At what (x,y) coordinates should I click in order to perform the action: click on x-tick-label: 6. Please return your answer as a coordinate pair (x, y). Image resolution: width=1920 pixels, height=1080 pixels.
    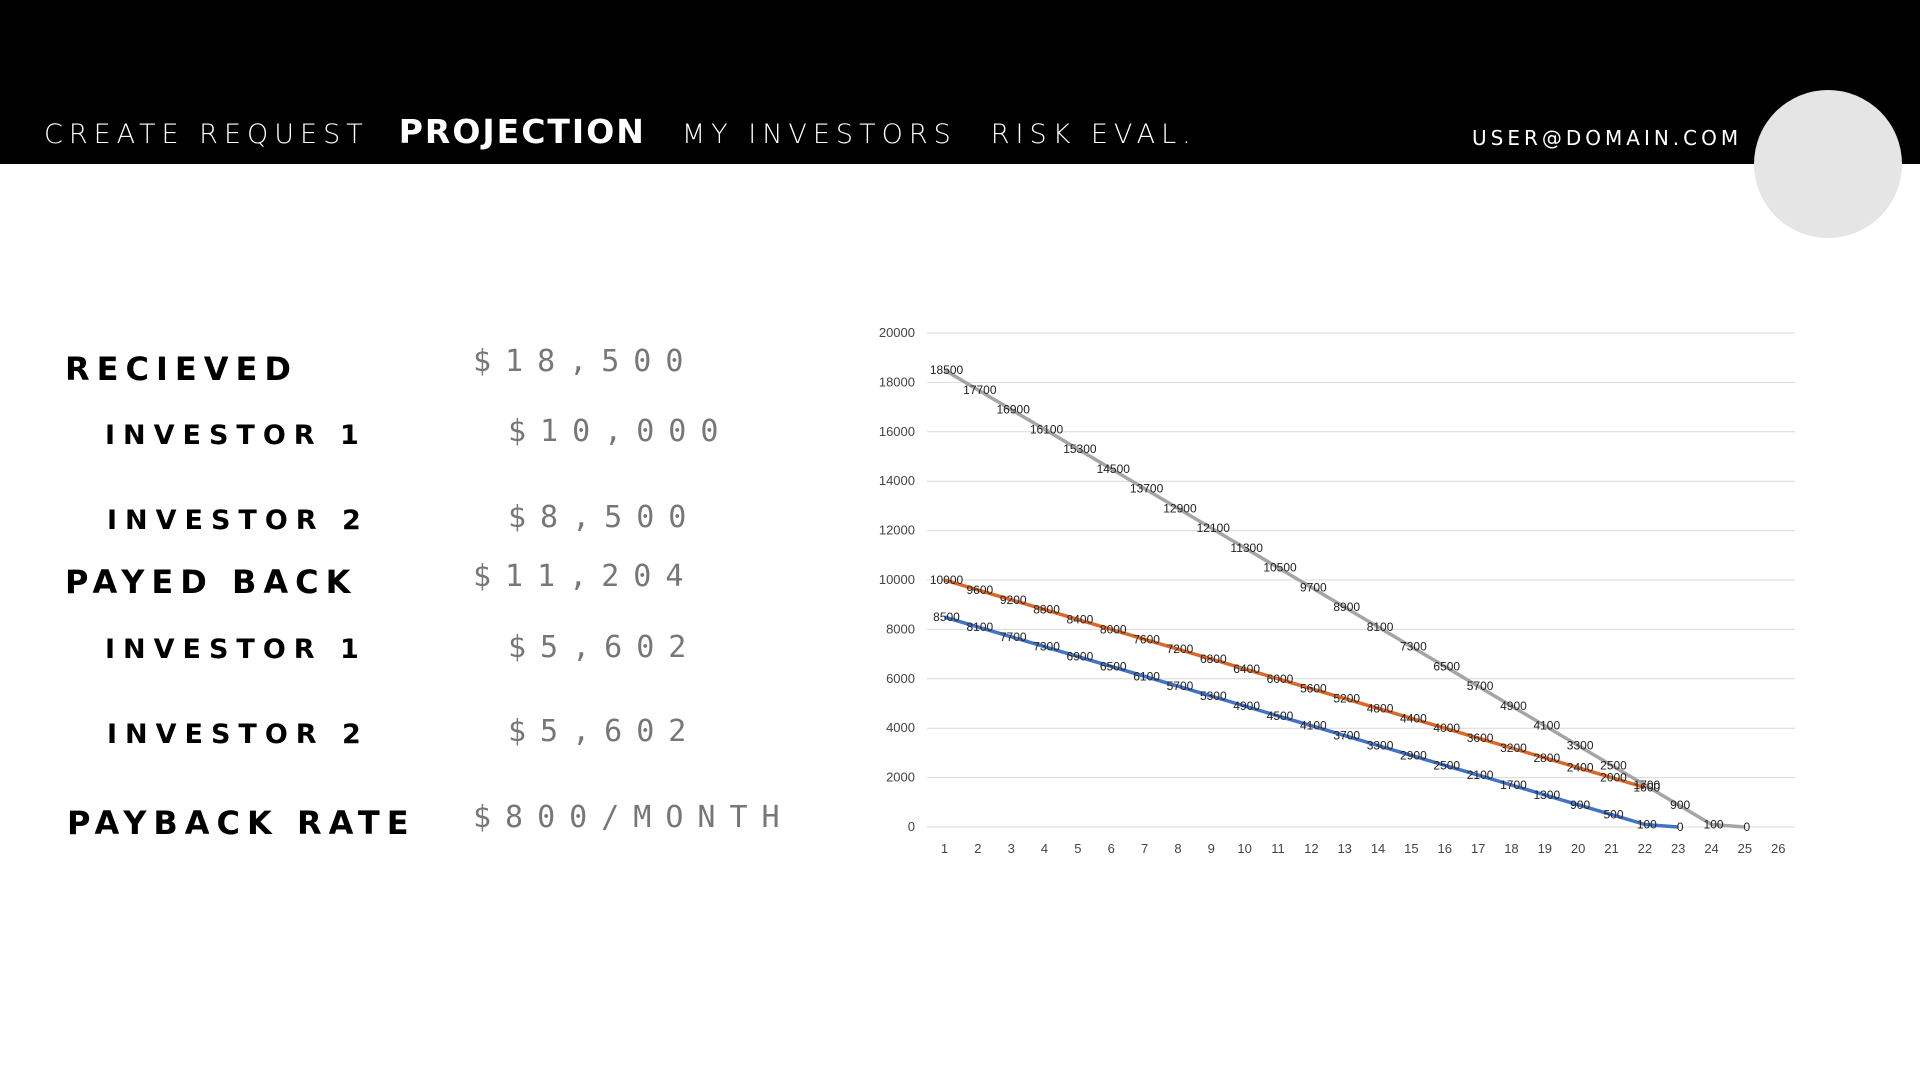
    Looking at the image, I should click on (1111, 848).